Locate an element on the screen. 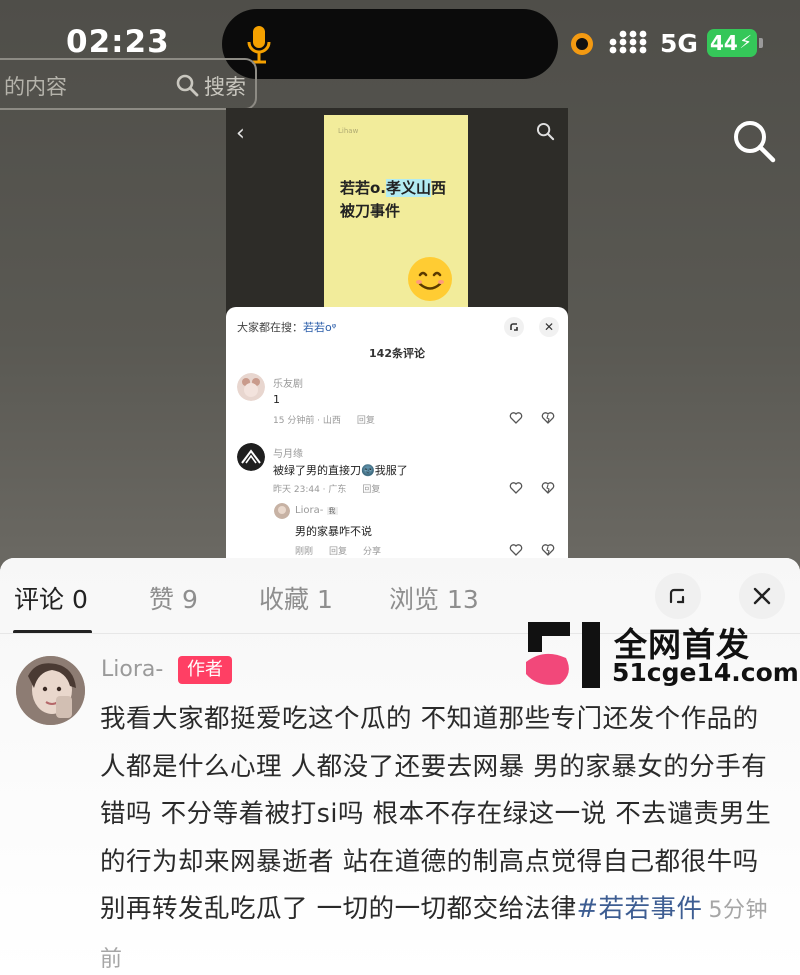 The width and height of the screenshot is (800, 975). comment-count: 142条评论 is located at coordinates (397, 353).